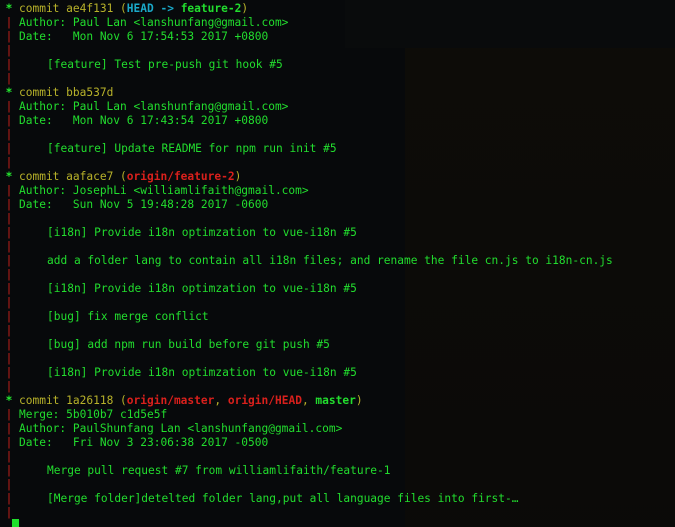 This screenshot has width=675, height=527. I want to click on ref-name: master, so click(335, 400).